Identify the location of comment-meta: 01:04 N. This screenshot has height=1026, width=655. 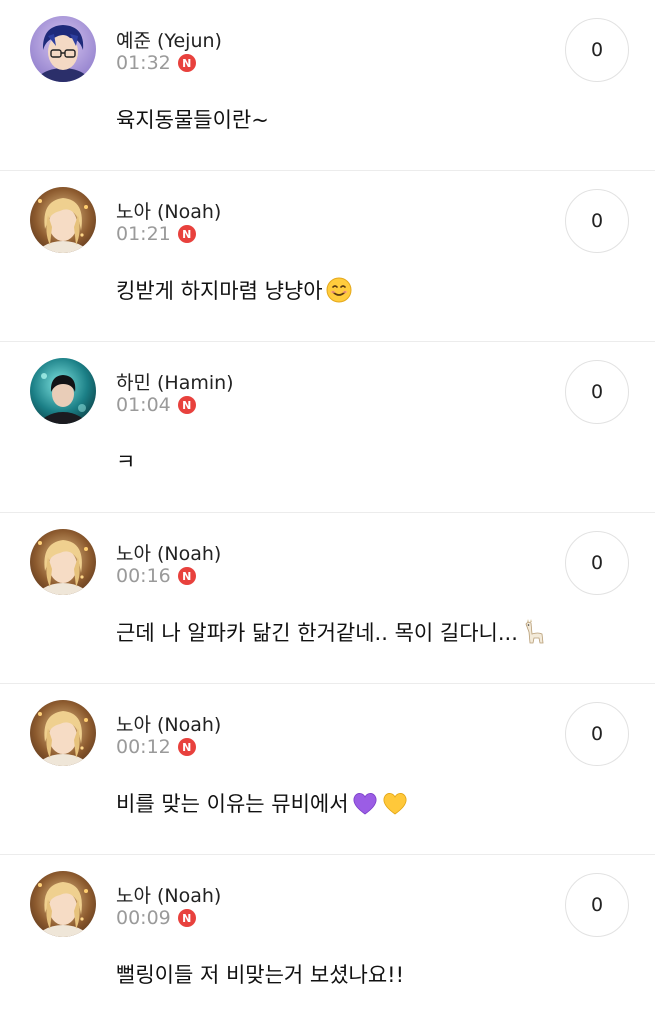
(156, 405).